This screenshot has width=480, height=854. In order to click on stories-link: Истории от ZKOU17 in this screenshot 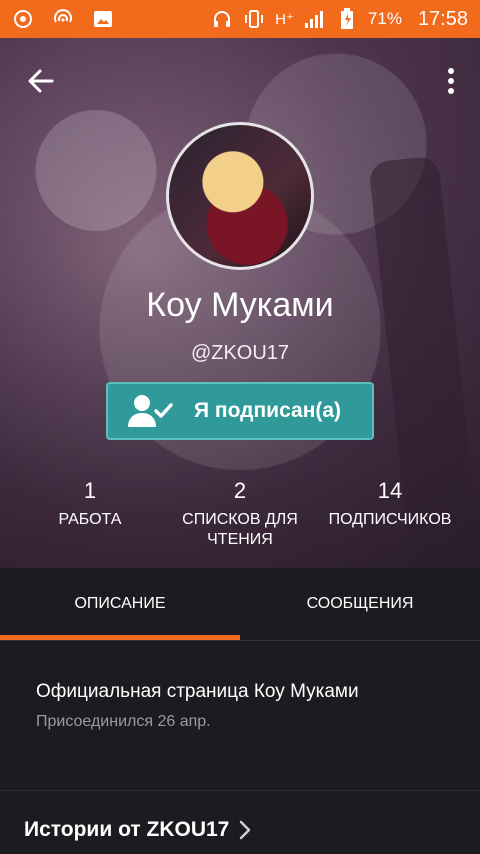, I will do `click(137, 830)`.